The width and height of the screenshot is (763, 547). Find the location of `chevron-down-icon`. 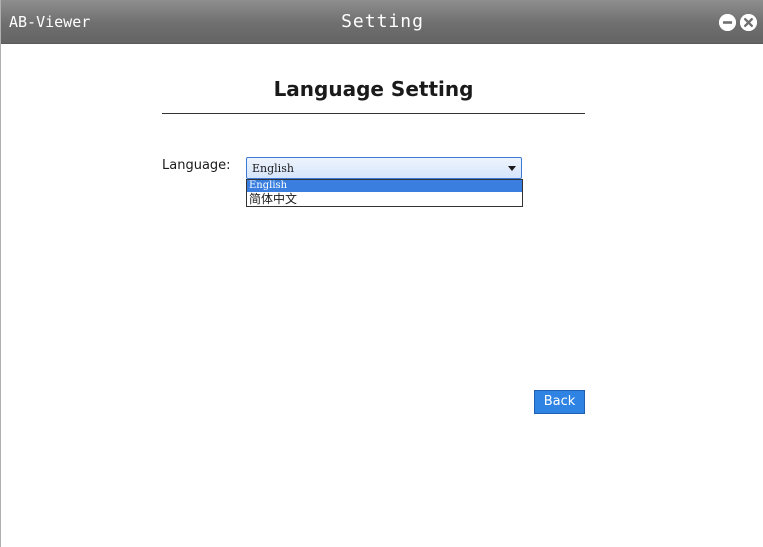

chevron-down-icon is located at coordinates (512, 168).